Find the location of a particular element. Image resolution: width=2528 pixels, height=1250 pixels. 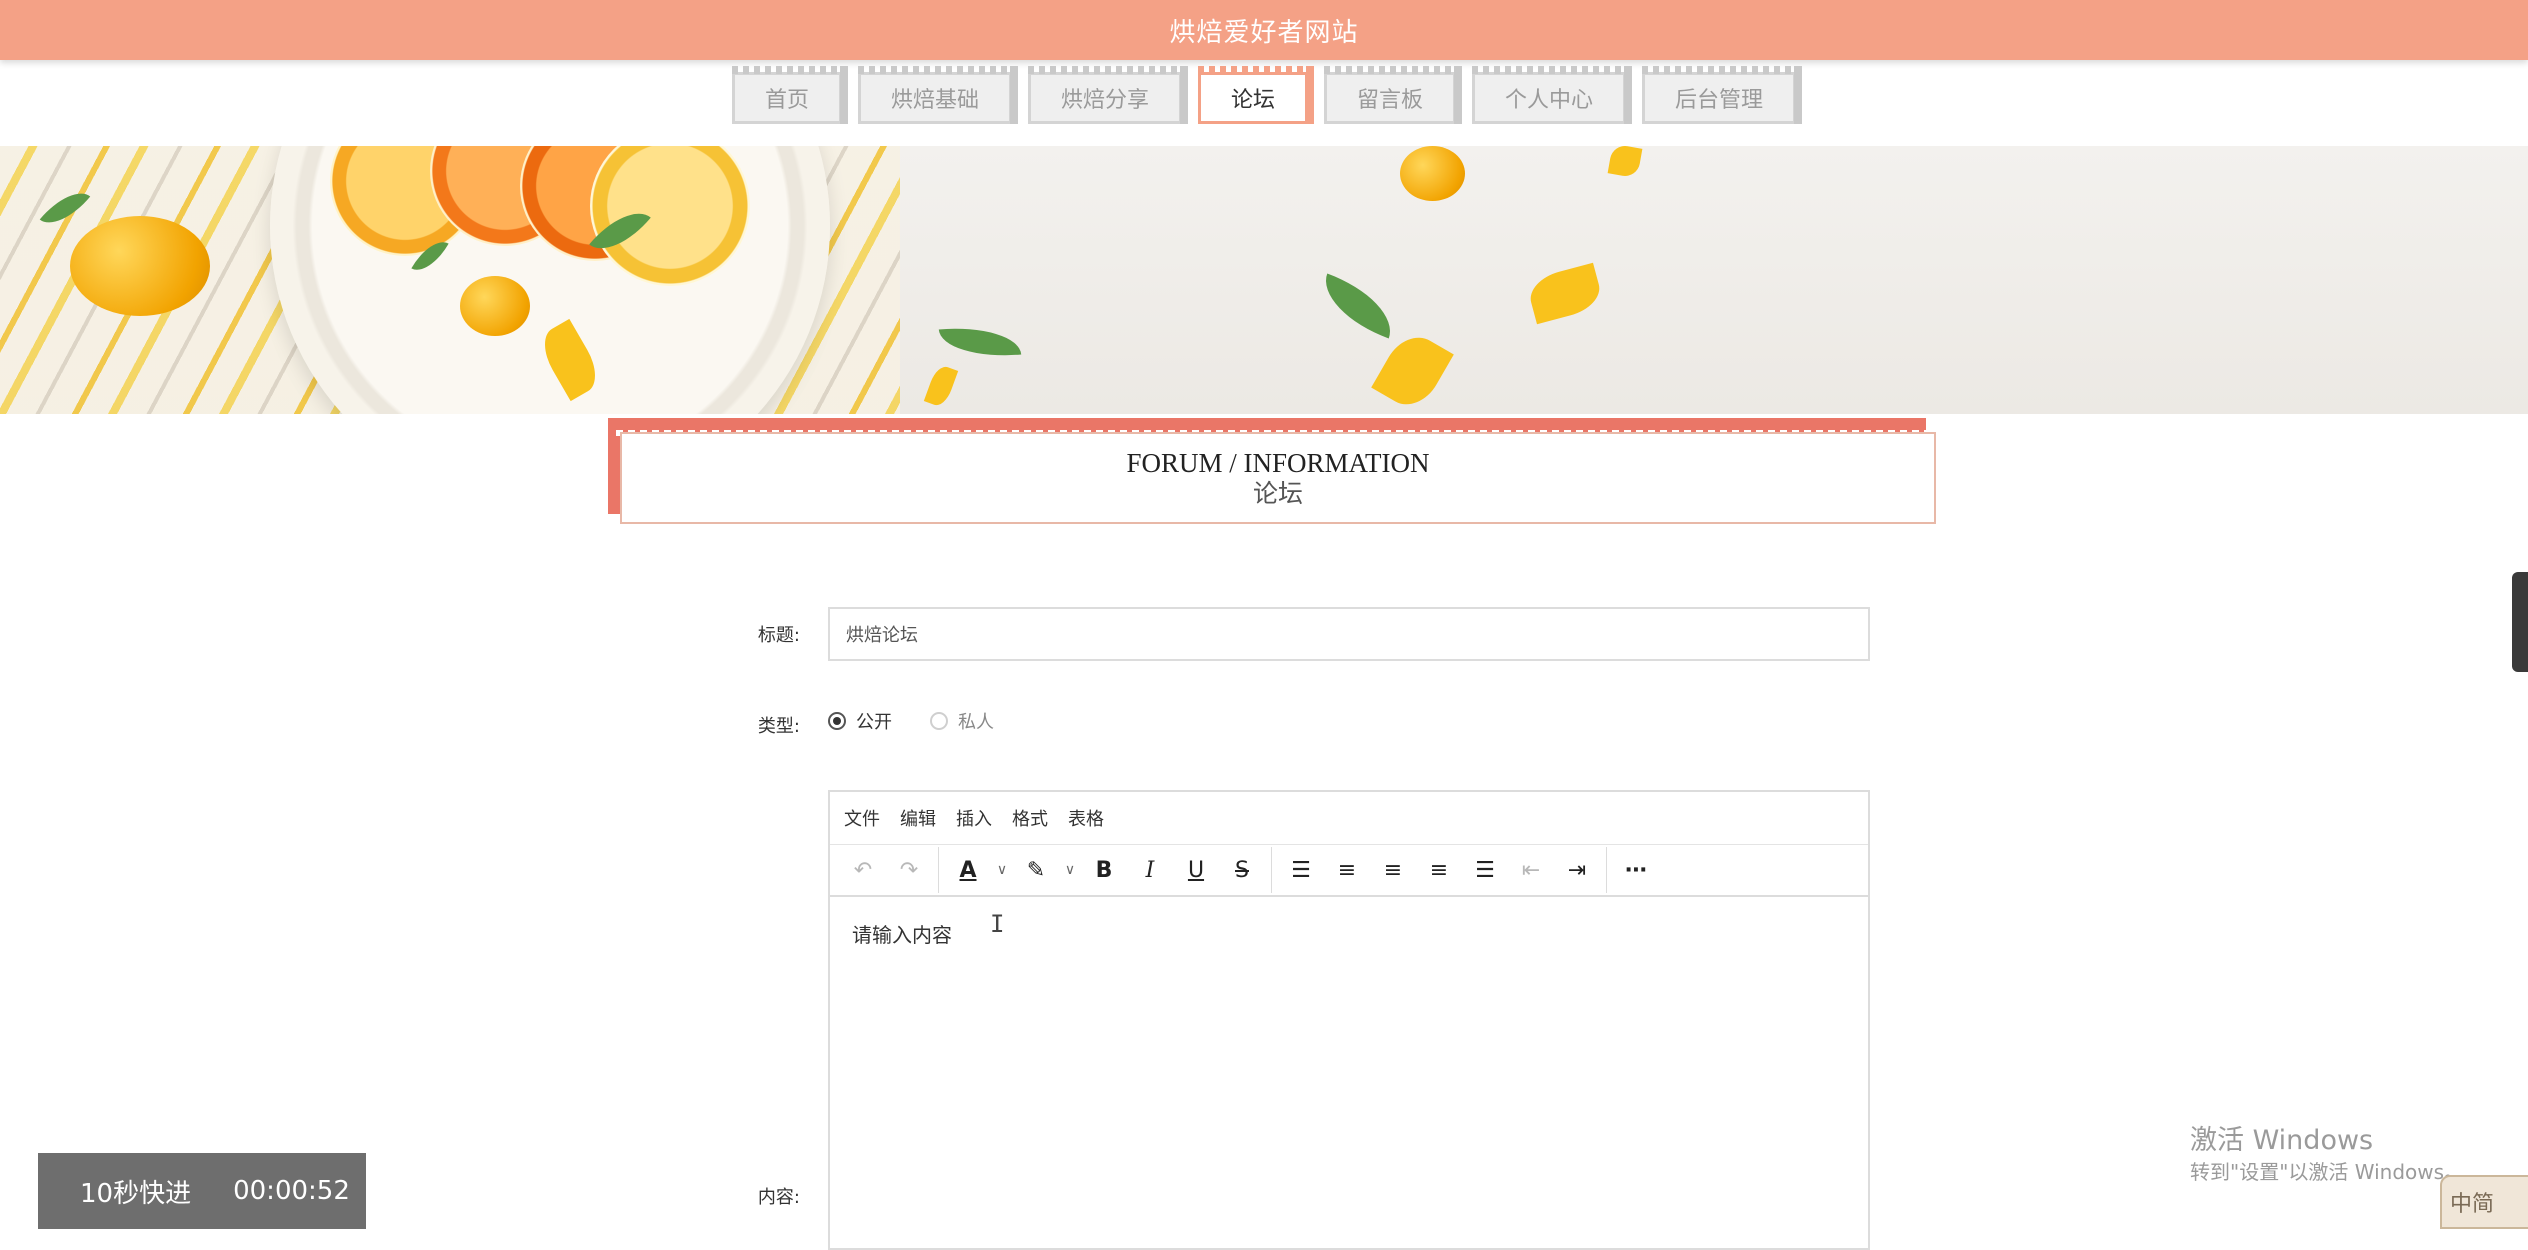

side-tab-handle is located at coordinates (2520, 622).